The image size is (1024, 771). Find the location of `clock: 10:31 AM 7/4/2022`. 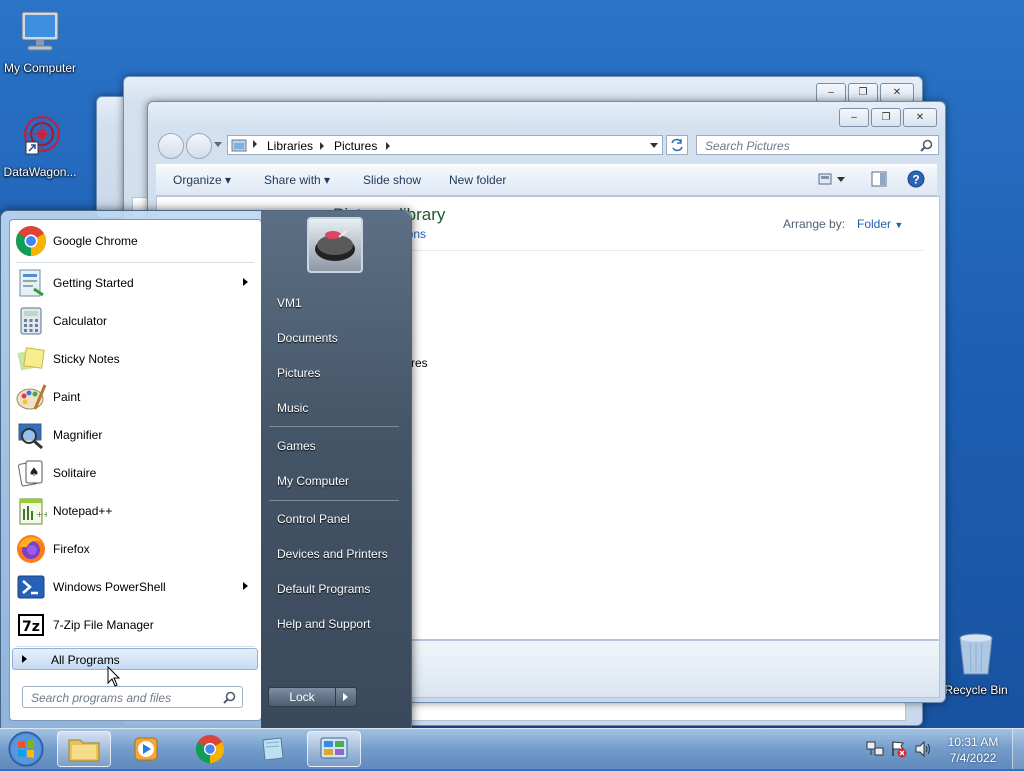

clock: 10:31 AM 7/4/2022 is located at coordinates (973, 750).